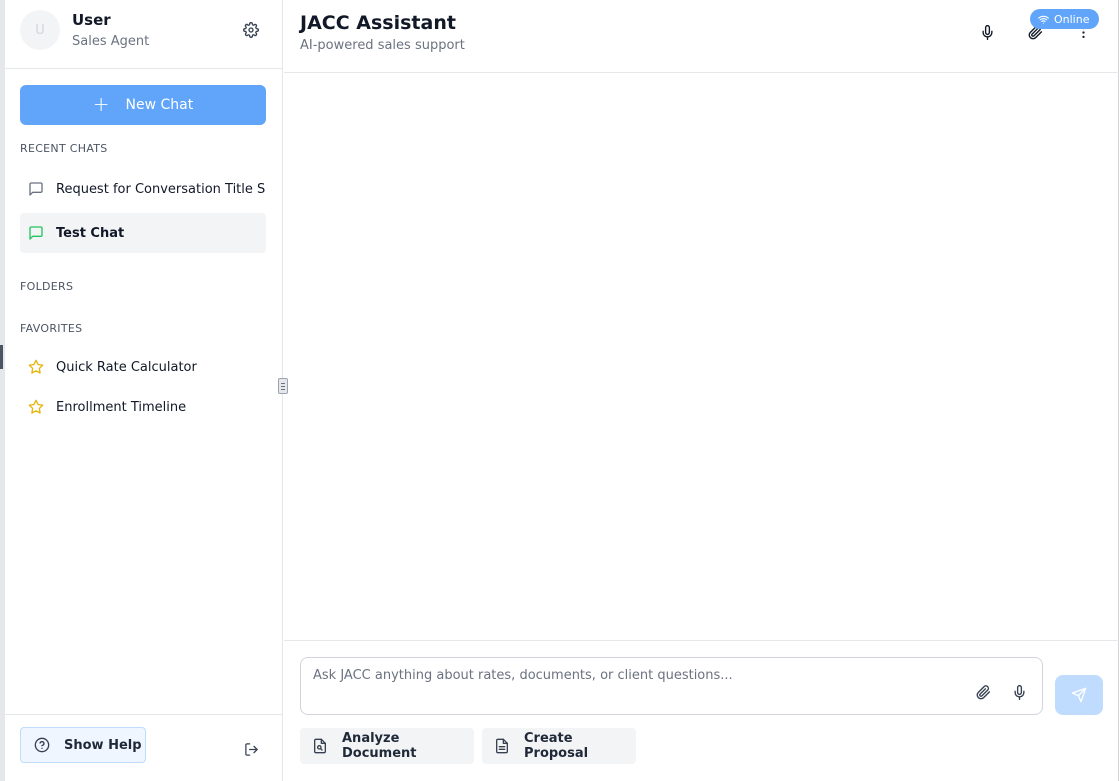 This screenshot has width=1120, height=781. I want to click on voice-button, so click(987, 32).